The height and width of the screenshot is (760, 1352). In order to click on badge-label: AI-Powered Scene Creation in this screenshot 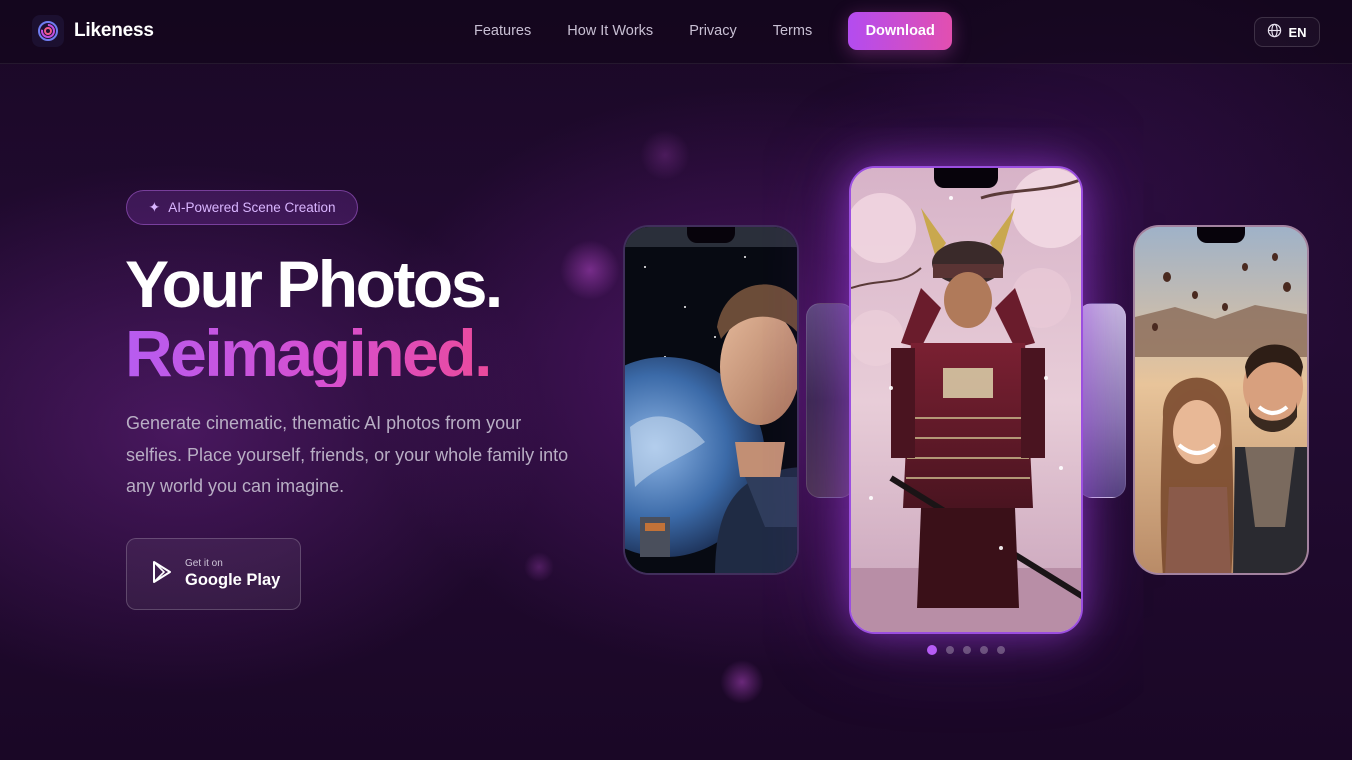, I will do `click(252, 207)`.